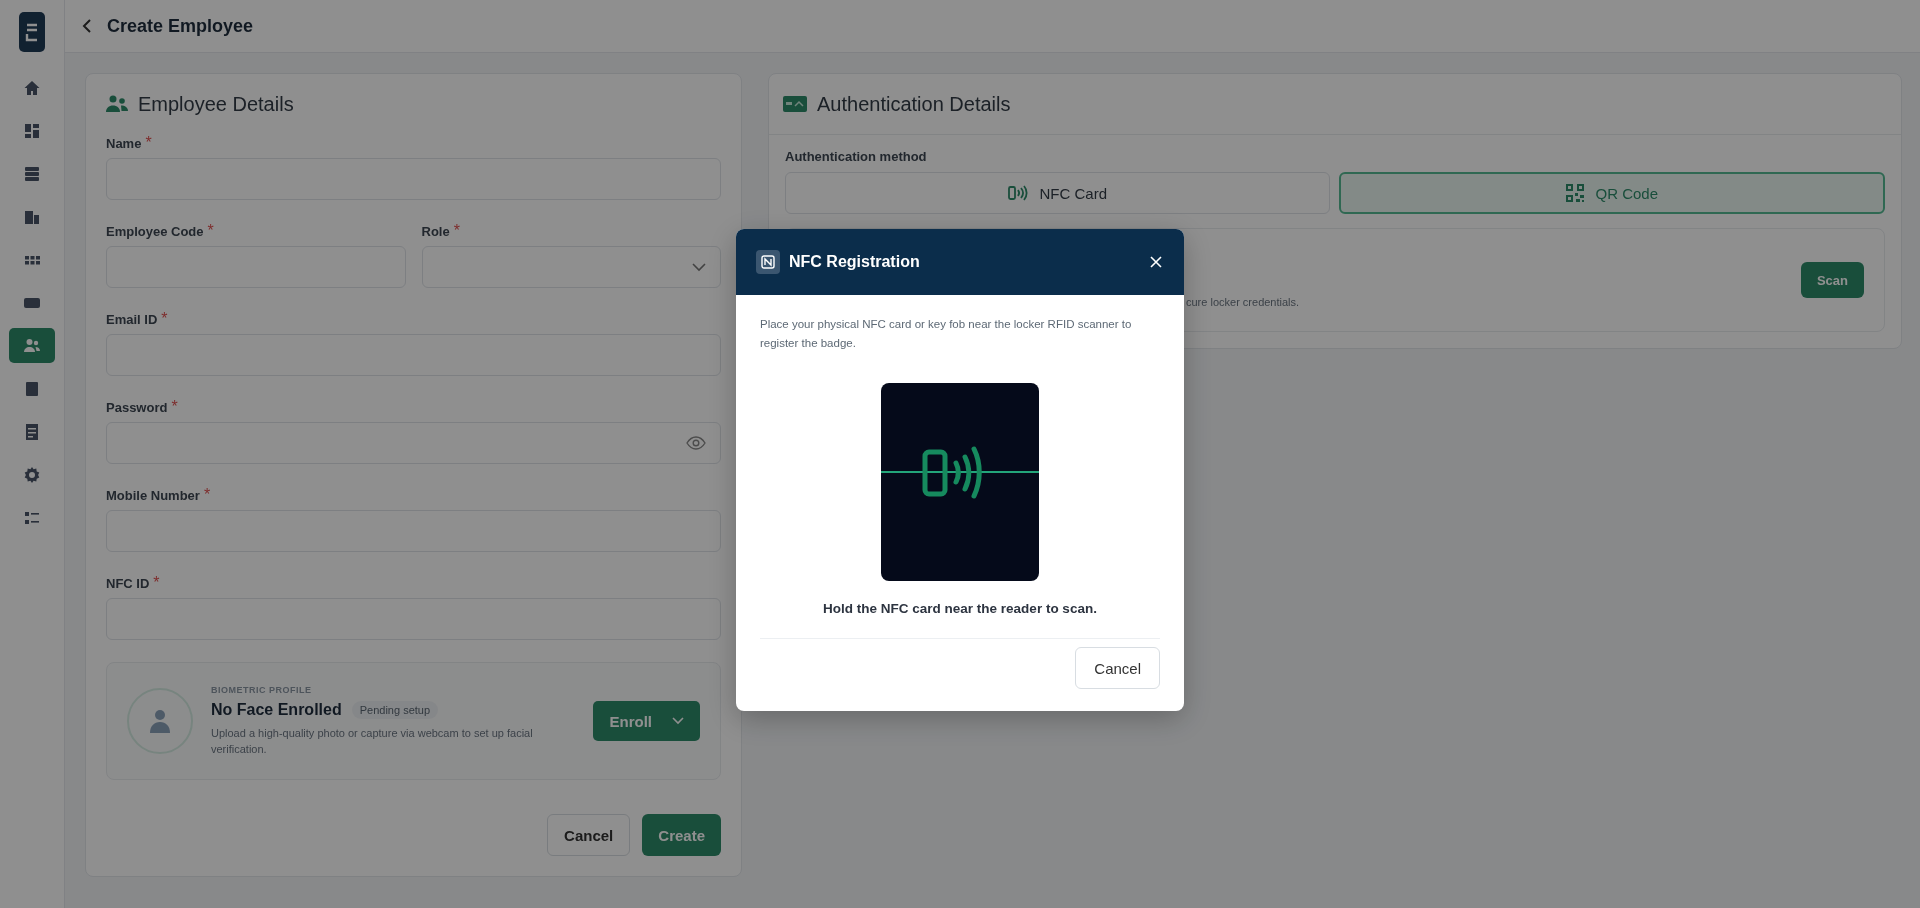 Image resolution: width=1920 pixels, height=908 pixels. What do you see at coordinates (946, 334) in the screenshot?
I see `dialog-description: Place your physical NFC card or key fob near the locker RFID scanner to register the badge.` at bounding box center [946, 334].